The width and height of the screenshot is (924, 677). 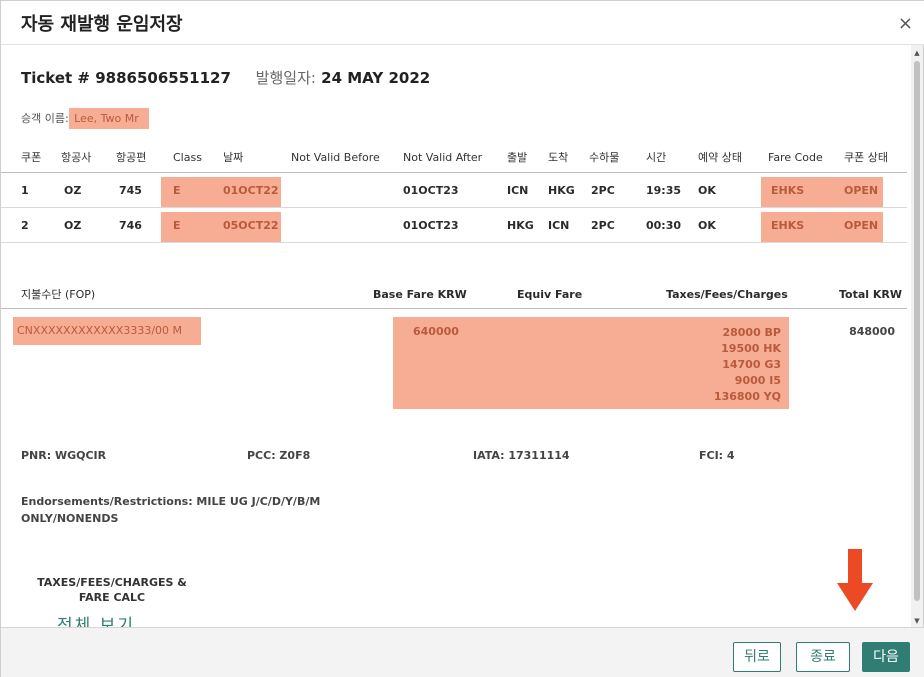 What do you see at coordinates (917, 621) in the screenshot?
I see `scroll-down-icon: ▼` at bounding box center [917, 621].